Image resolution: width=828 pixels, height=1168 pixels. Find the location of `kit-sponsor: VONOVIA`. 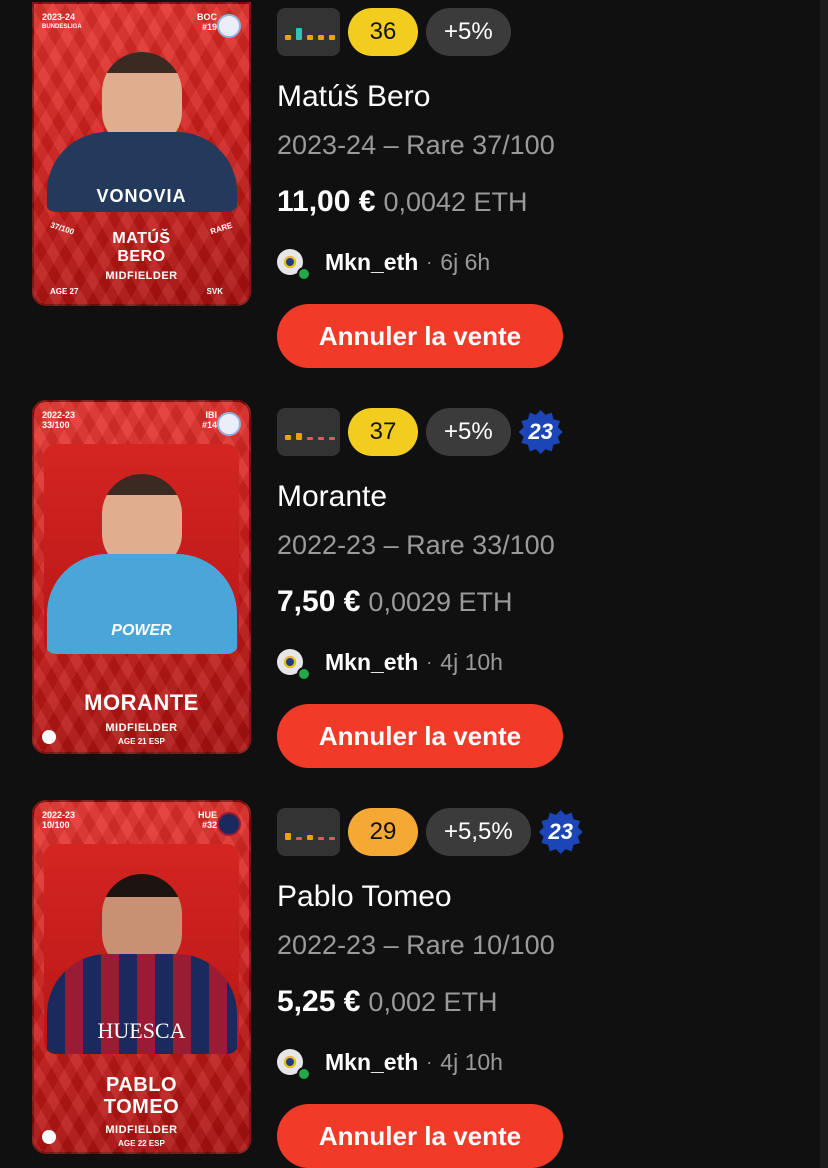

kit-sponsor: VONOVIA is located at coordinates (141, 196).